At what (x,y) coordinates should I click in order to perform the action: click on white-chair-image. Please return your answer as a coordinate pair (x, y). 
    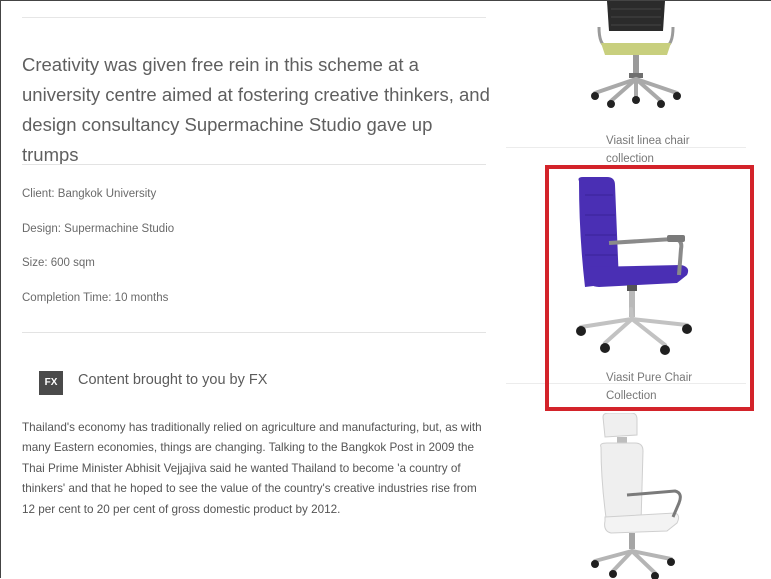
    Looking at the image, I should click on (632, 496).